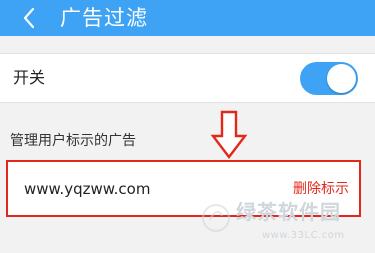 This screenshot has width=375, height=253. What do you see at coordinates (104, 18) in the screenshot?
I see `page-title: 广告过滤` at bounding box center [104, 18].